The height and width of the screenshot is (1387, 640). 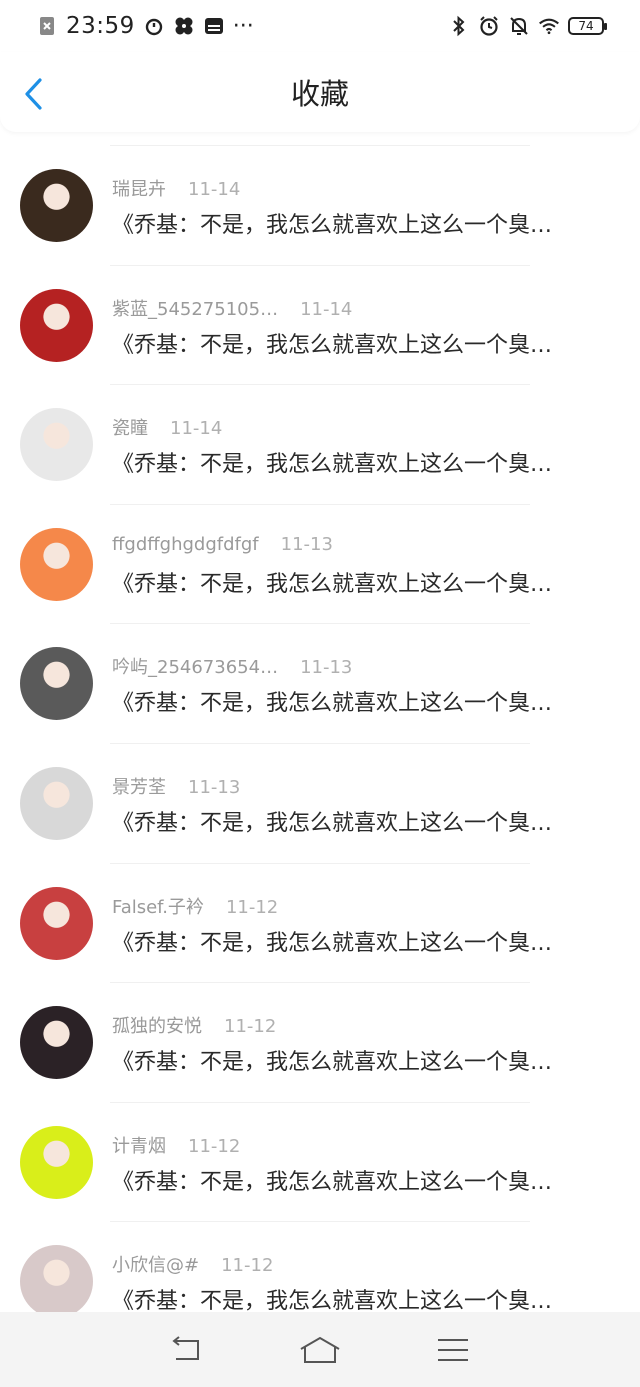 I want to click on mute-bell-icon, so click(x=519, y=26).